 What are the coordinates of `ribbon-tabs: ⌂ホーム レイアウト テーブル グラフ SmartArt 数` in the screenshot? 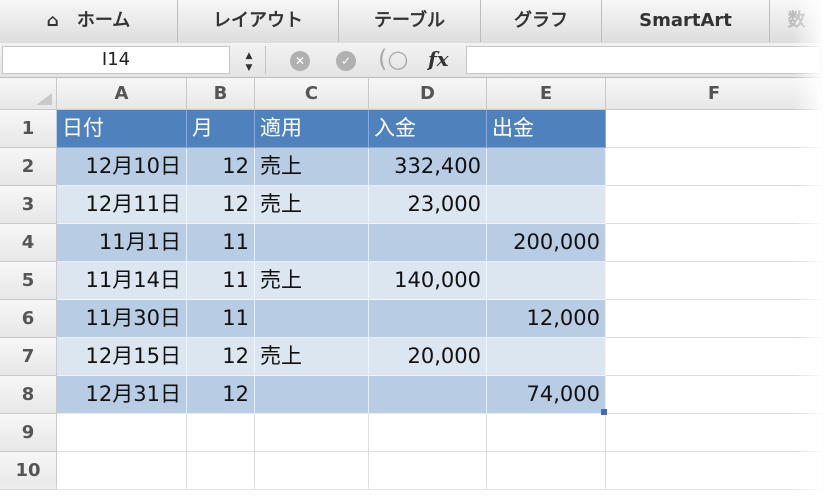 It's located at (411, 22).